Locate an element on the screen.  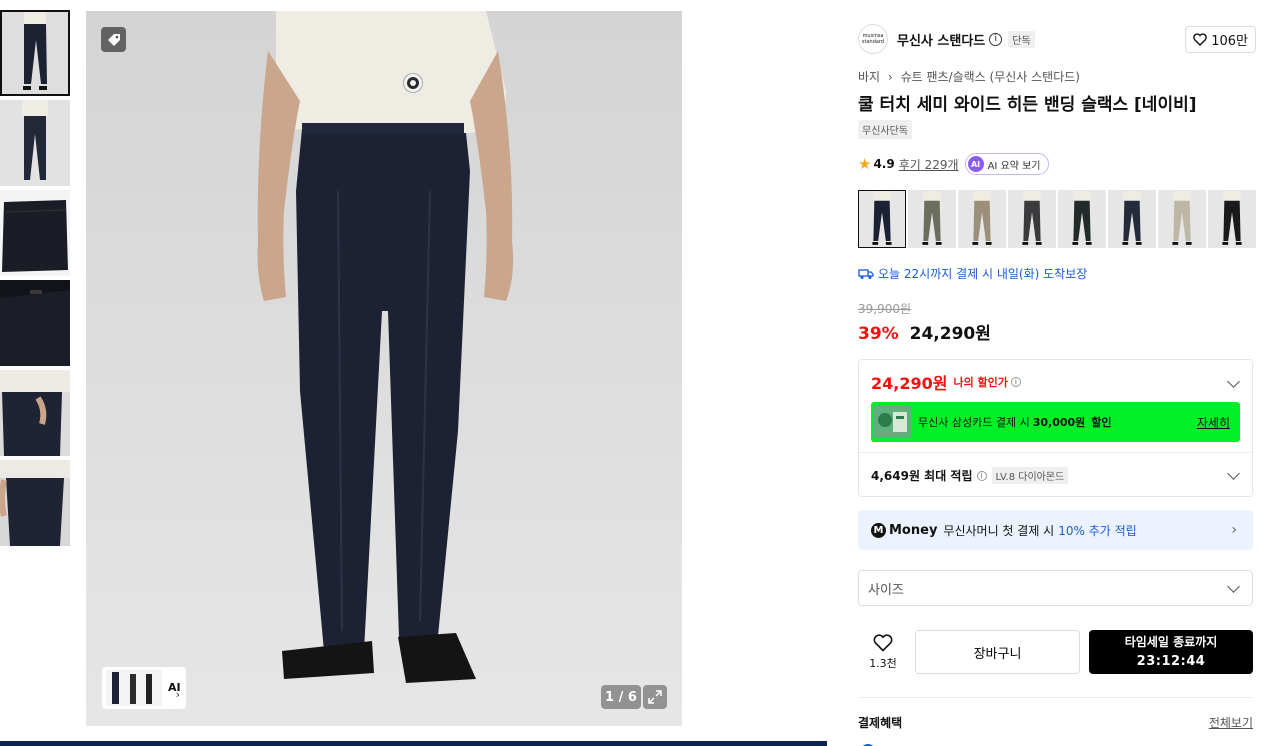
star-icon: ★ is located at coordinates (865, 164).